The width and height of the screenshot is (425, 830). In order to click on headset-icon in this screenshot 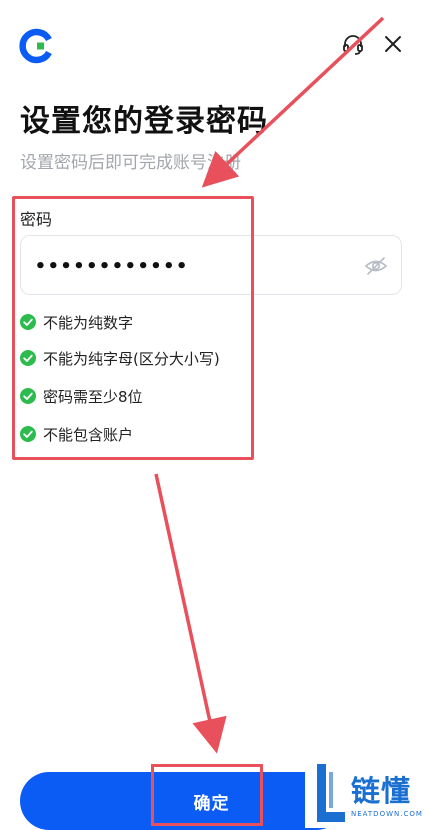, I will do `click(353, 45)`.